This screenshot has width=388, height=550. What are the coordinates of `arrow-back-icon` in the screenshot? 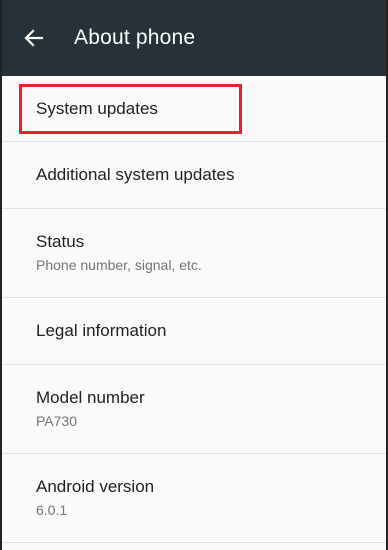 It's located at (34, 38).